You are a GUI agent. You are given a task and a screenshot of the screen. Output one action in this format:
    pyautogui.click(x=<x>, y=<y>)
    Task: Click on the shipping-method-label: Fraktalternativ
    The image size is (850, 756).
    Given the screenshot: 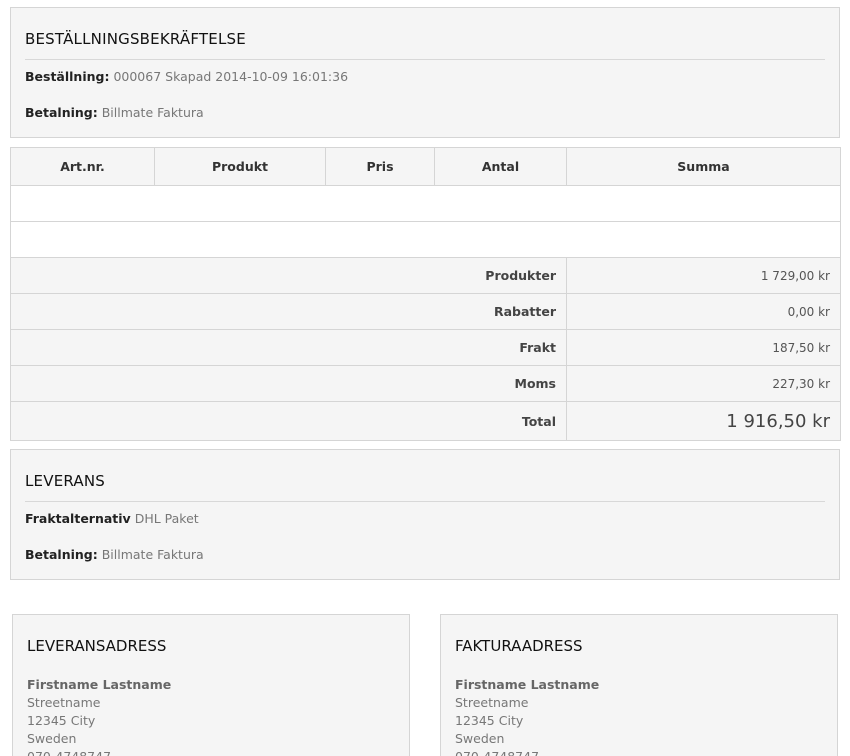 What is the action you would take?
    pyautogui.click(x=78, y=518)
    